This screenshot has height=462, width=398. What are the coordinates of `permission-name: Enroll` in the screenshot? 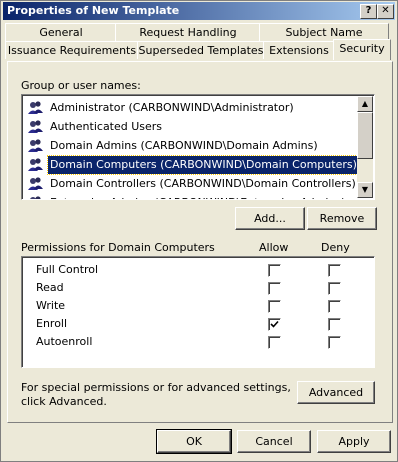 It's located at (52, 323).